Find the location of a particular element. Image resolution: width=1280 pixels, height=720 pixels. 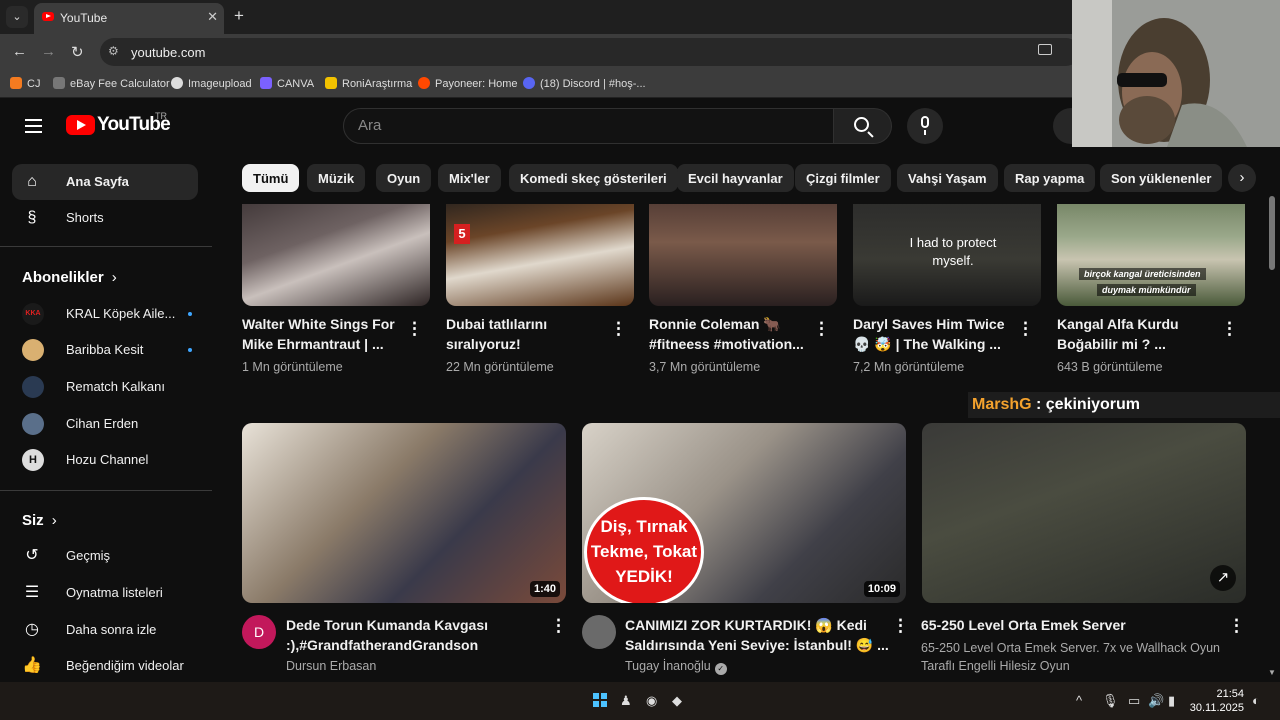

battery-icon: ▮ is located at coordinates (1171, 701).